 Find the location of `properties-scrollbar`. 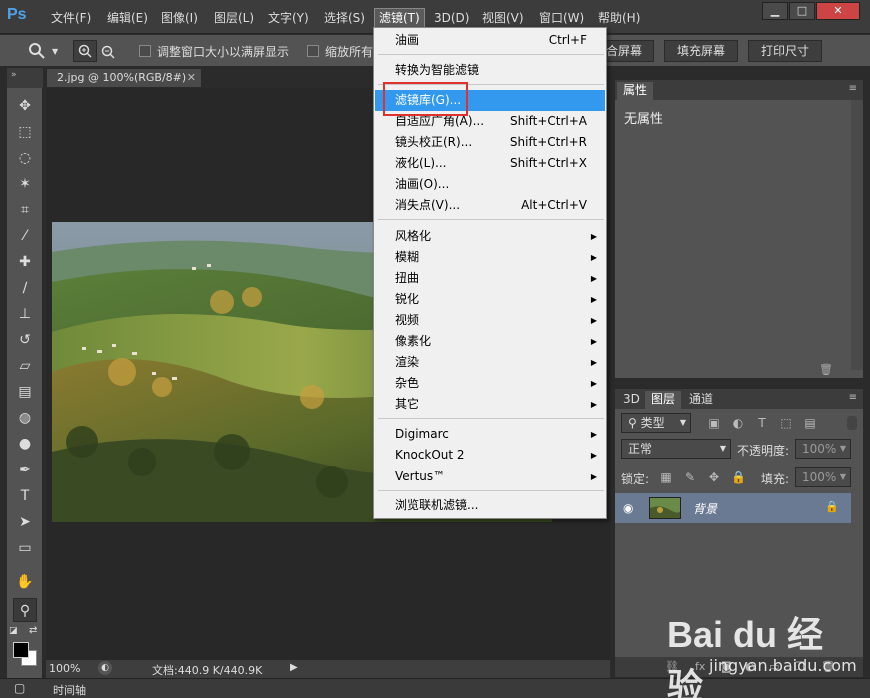

properties-scrollbar is located at coordinates (857, 235).